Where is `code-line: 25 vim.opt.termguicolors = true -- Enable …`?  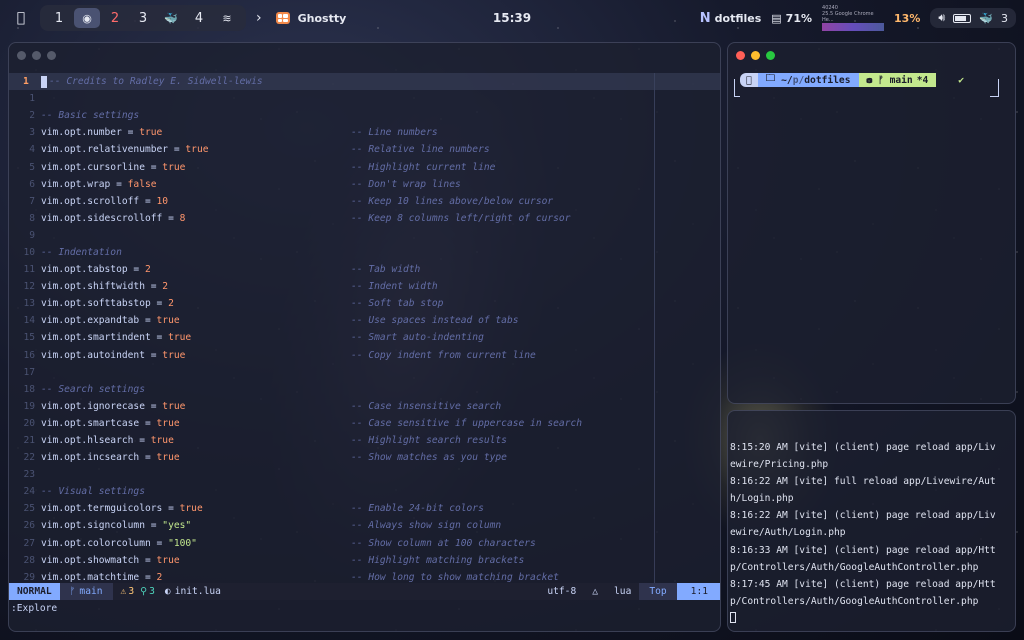 code-line: 25 vim.opt.termguicolors = true -- Enable … is located at coordinates (364, 508).